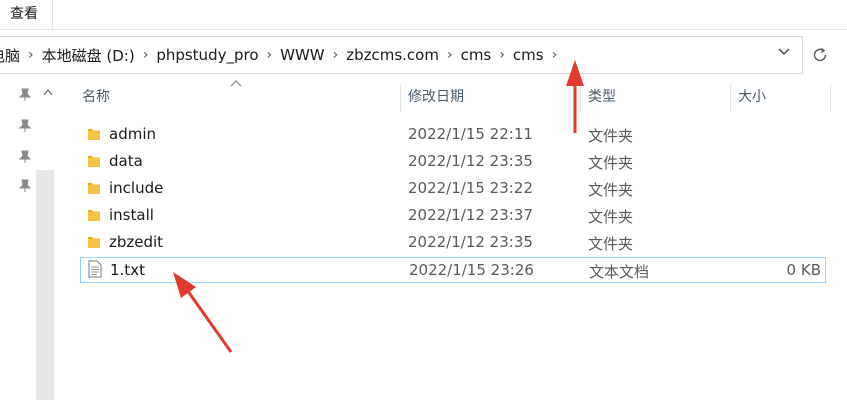 The height and width of the screenshot is (400, 847). What do you see at coordinates (126, 161) in the screenshot?
I see `file-name: data` at bounding box center [126, 161].